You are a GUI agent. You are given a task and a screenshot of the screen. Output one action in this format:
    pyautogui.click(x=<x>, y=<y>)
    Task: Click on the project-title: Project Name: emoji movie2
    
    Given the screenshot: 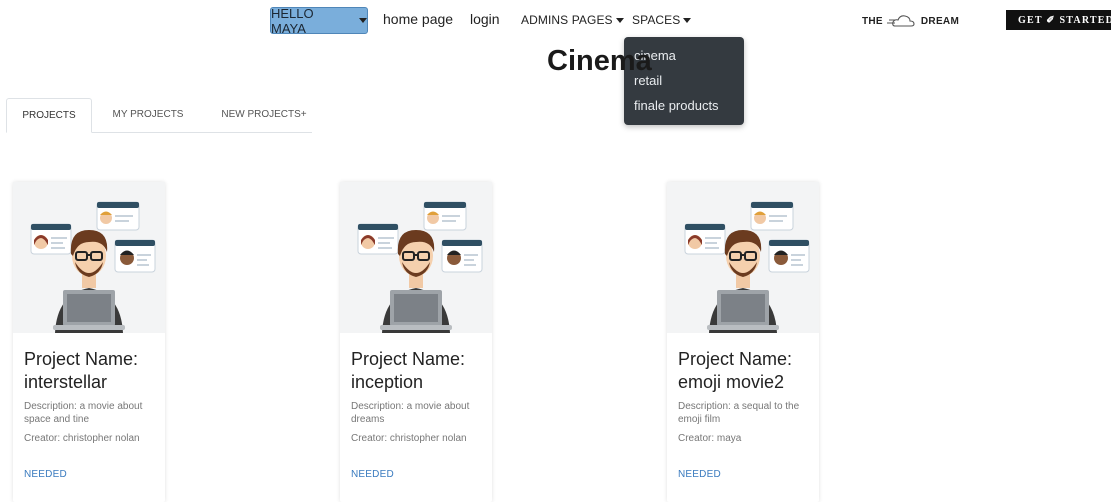 What is the action you would take?
    pyautogui.click(x=735, y=370)
    